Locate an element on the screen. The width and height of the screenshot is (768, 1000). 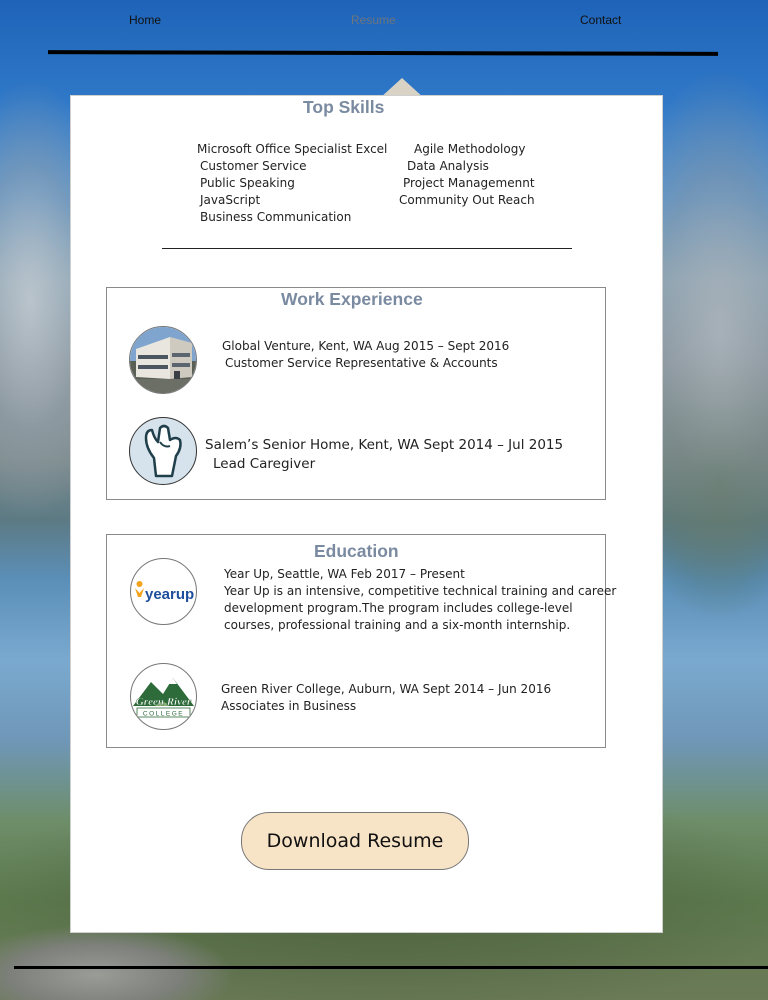
skill-item: JavaScript is located at coordinates (230, 200).